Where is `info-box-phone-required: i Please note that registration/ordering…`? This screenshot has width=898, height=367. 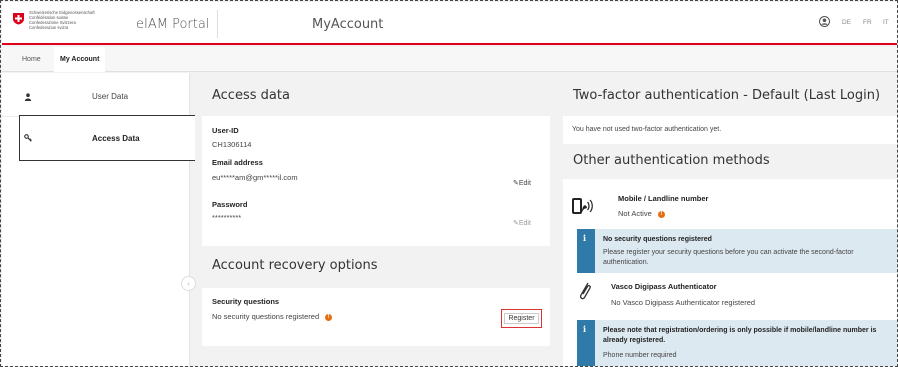
info-box-phone-required: i Please note that registration/ordering… is located at coordinates (737, 343).